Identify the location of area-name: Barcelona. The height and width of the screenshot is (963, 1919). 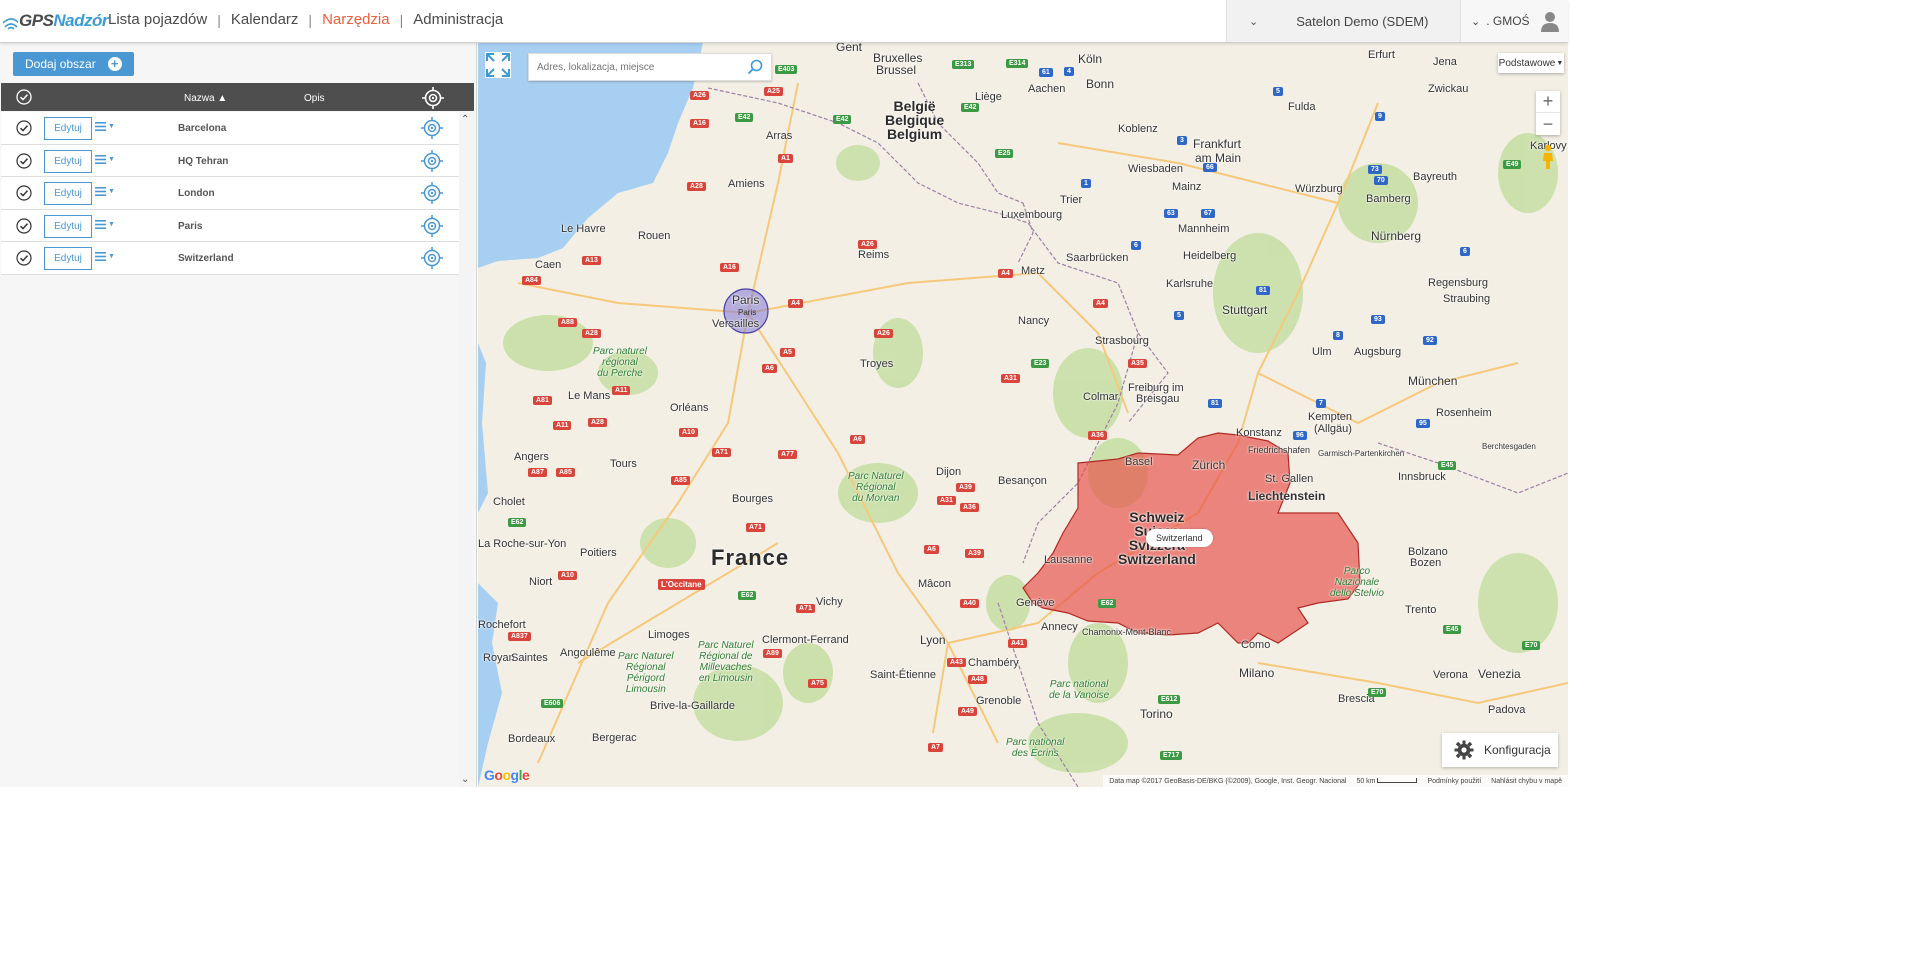
(202, 128).